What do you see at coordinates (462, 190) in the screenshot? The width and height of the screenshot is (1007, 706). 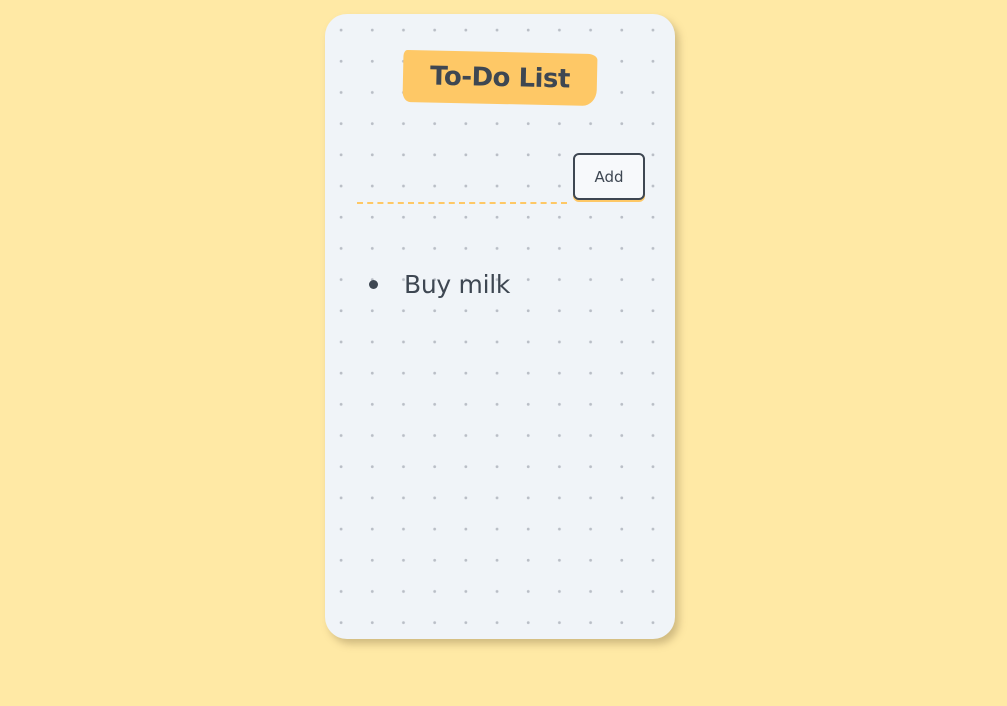 I see `task-input` at bounding box center [462, 190].